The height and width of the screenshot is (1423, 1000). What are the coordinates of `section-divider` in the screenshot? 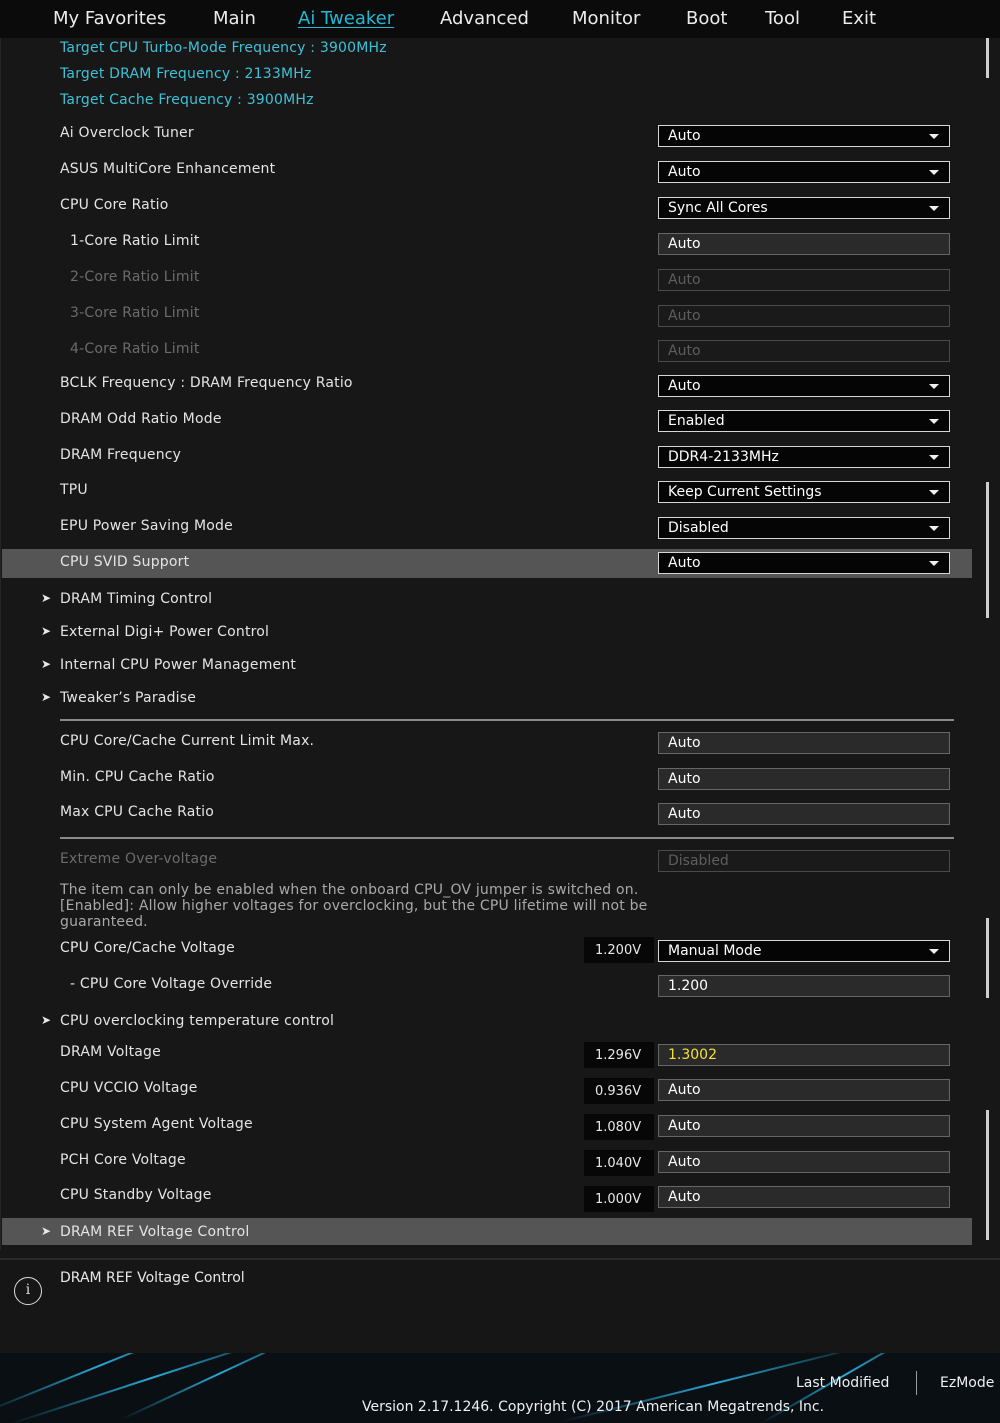 It's located at (507, 720).